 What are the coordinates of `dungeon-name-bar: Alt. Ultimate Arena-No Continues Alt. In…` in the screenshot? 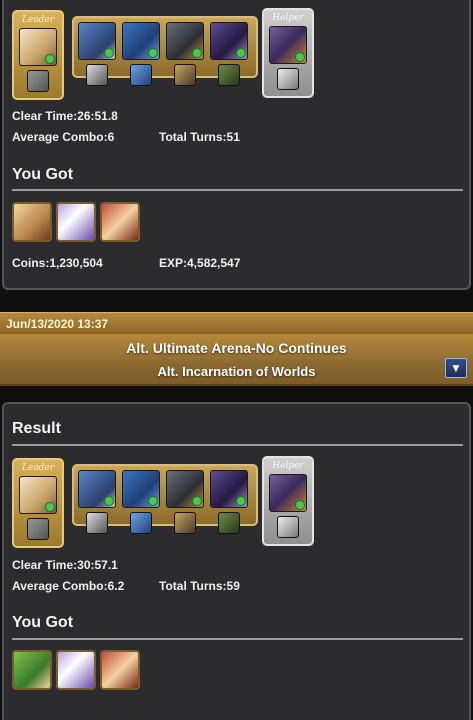 It's located at (236, 360).